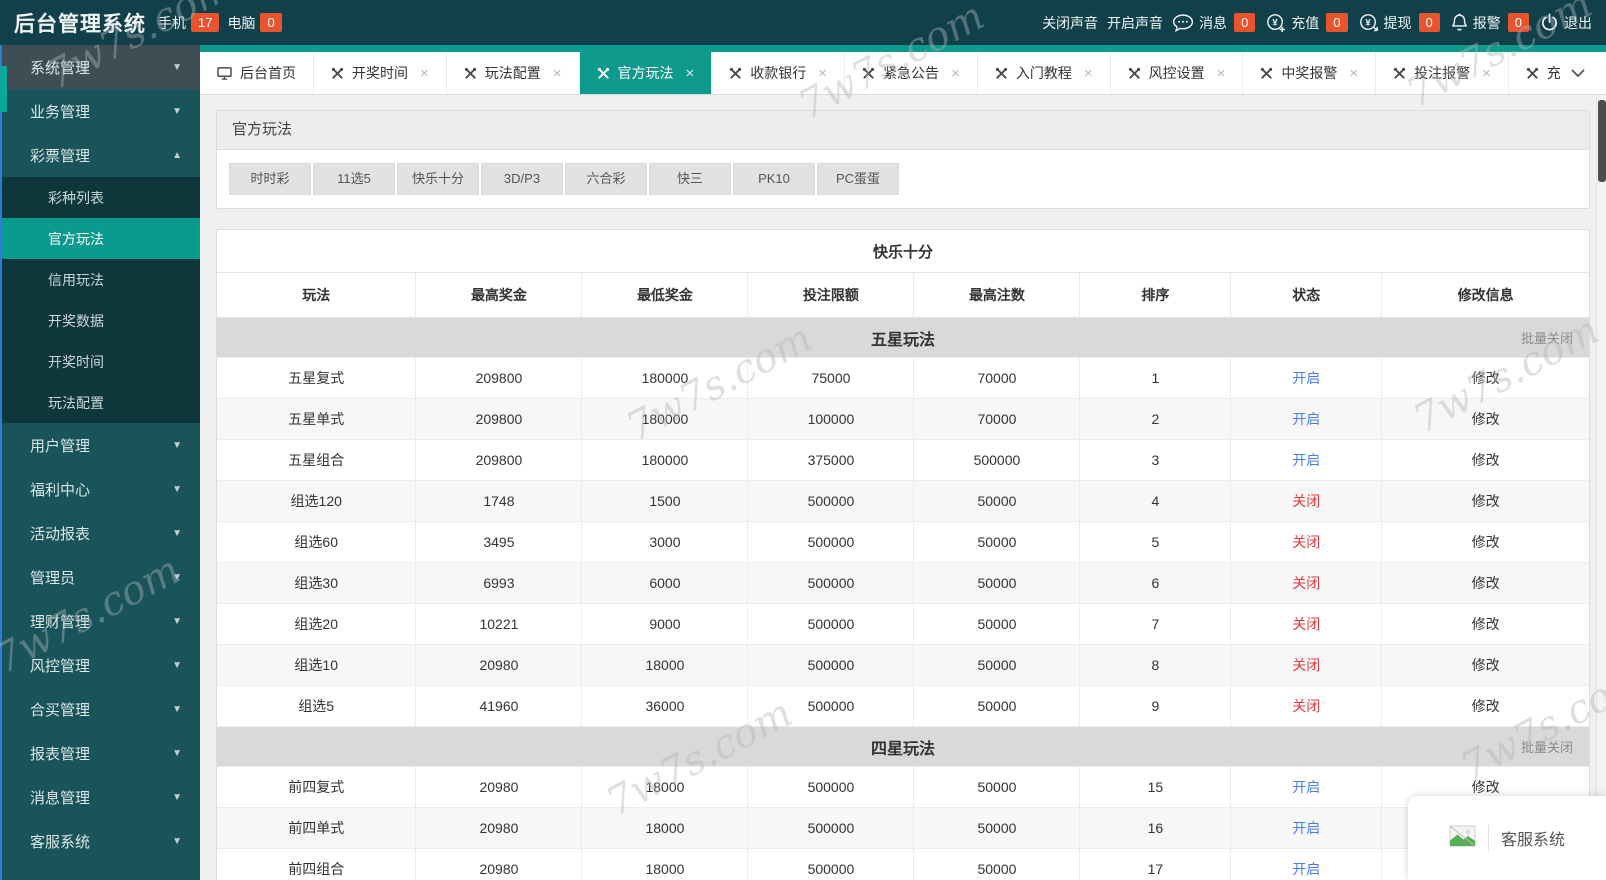 The height and width of the screenshot is (880, 1606). What do you see at coordinates (1070, 23) in the screenshot?
I see `topbar-action-关闭声音: 关闭声音` at bounding box center [1070, 23].